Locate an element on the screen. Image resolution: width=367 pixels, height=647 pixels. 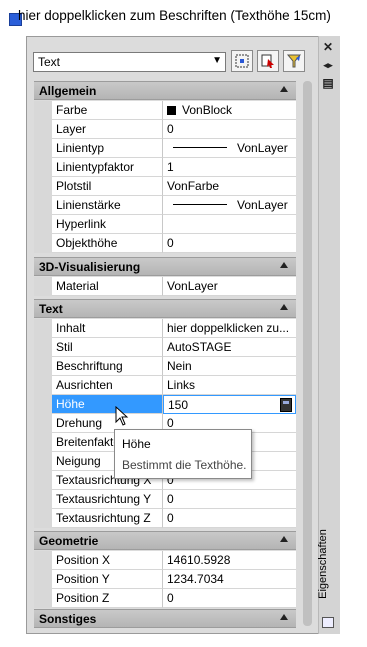
select-objects-button is located at coordinates (268, 61).